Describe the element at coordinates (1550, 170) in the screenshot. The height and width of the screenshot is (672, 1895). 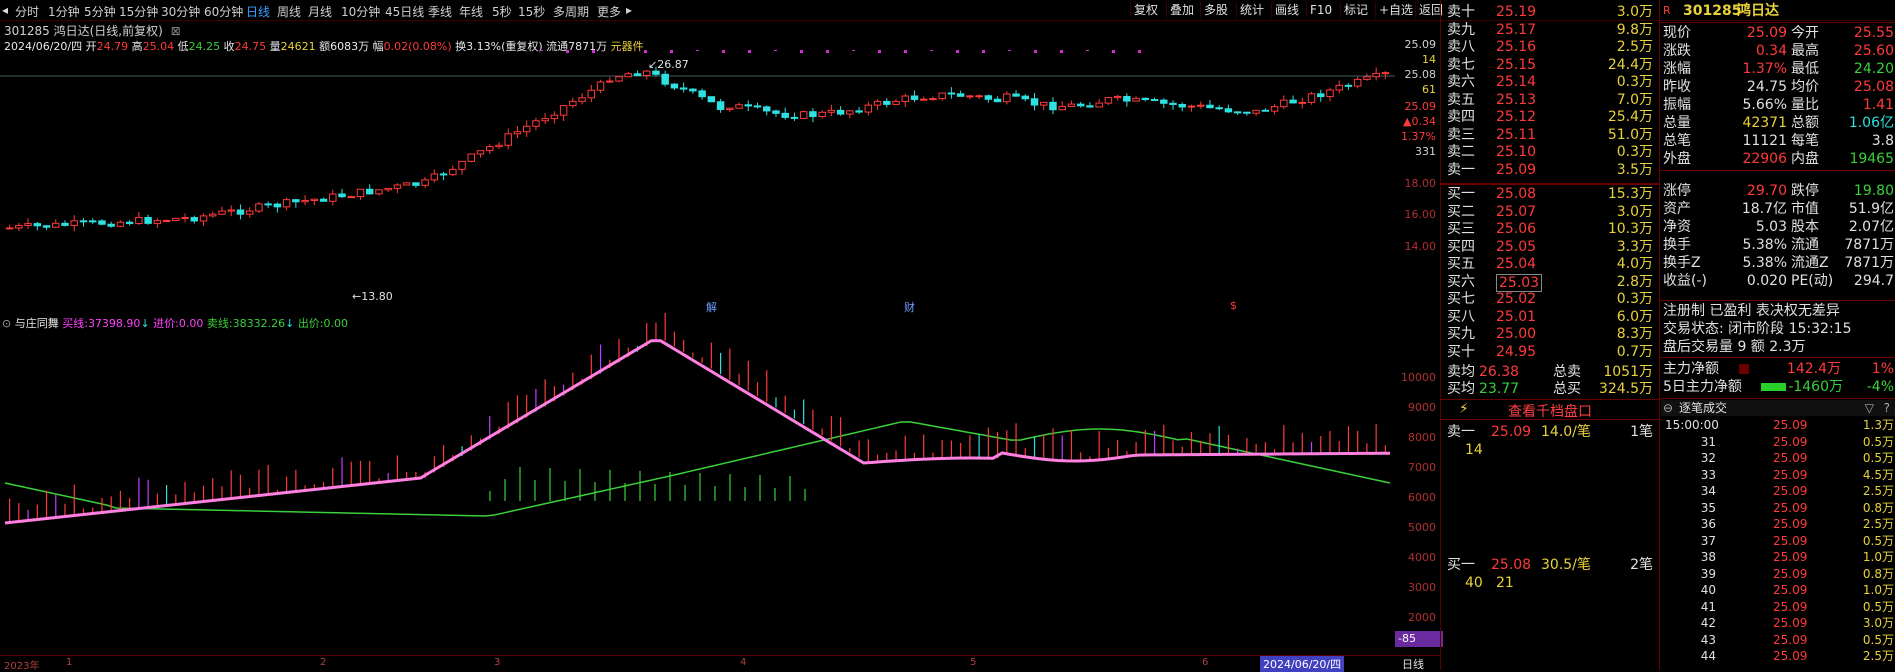
I see `sell-level-row: 卖一 25.09 3.5万` at that location.